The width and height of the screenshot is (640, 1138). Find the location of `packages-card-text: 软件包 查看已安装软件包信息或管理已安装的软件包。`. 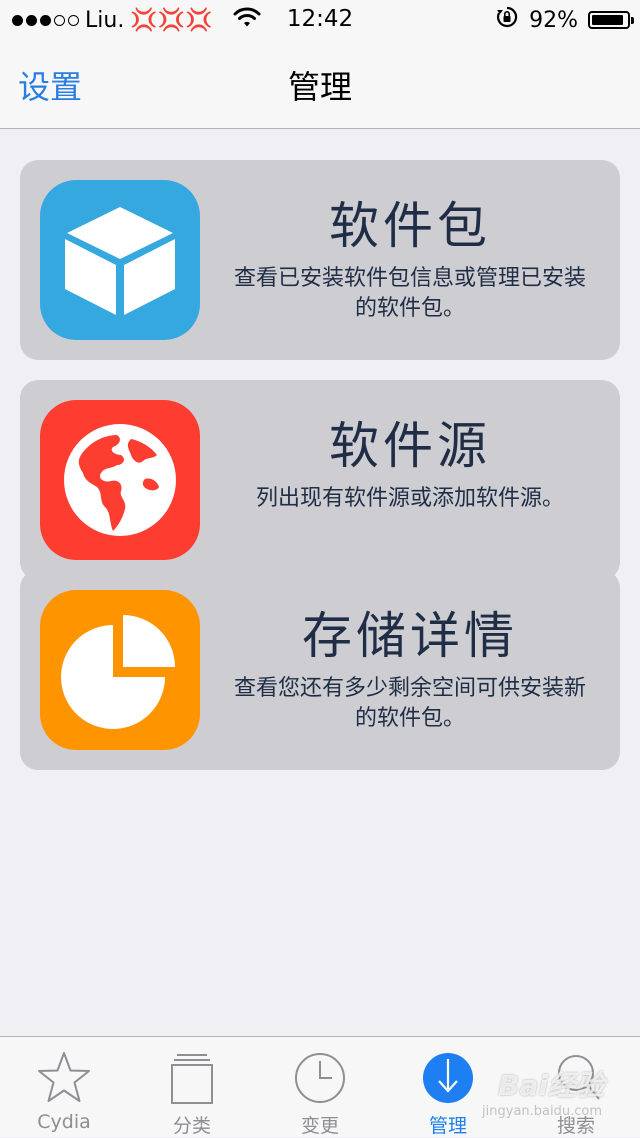

packages-card-text: 软件包 查看已安装软件包信息或管理已安装的软件包。 is located at coordinates (410, 260).